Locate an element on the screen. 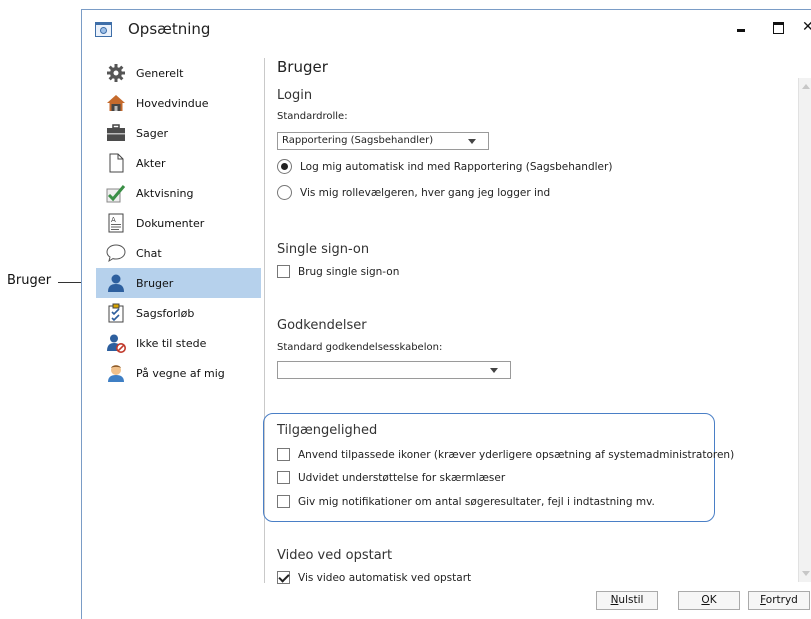 This screenshot has width=811, height=619. video-checkbox is located at coordinates (283, 577).